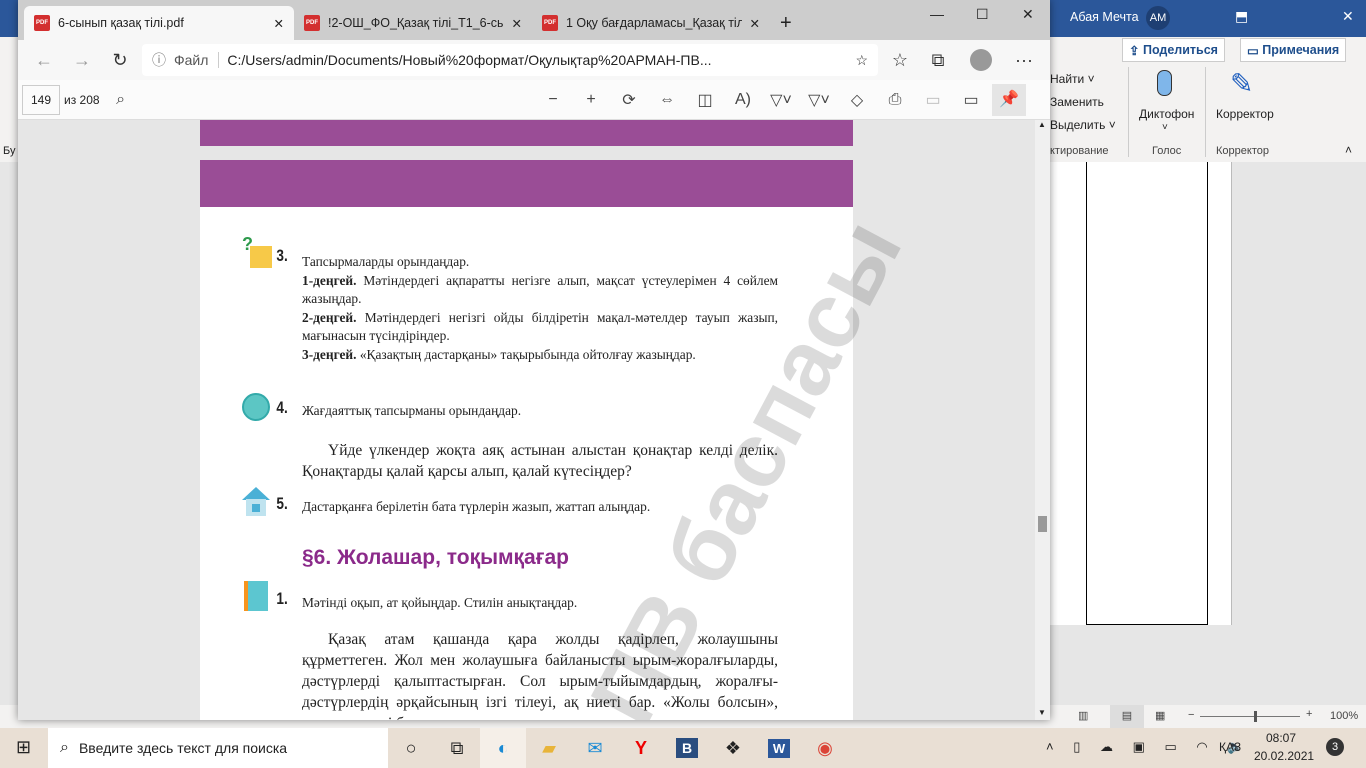 Image resolution: width=1366 pixels, height=768 pixels. I want to click on section-title: §6. Жолашар, тоқымқағар, so click(435, 557).